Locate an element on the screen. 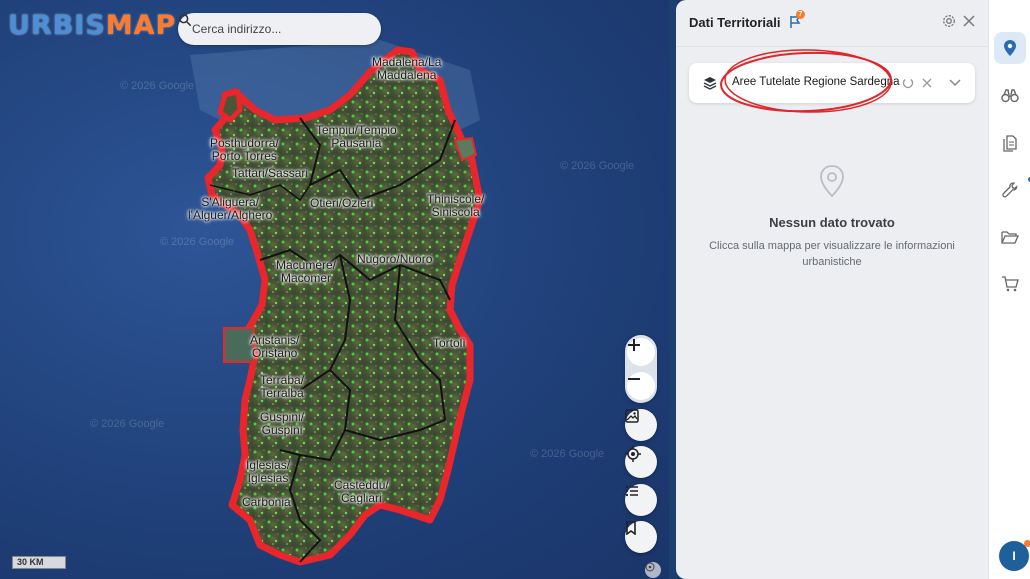 Image resolution: width=1030 pixels, height=579 pixels. attribution-button is located at coordinates (653, 570).